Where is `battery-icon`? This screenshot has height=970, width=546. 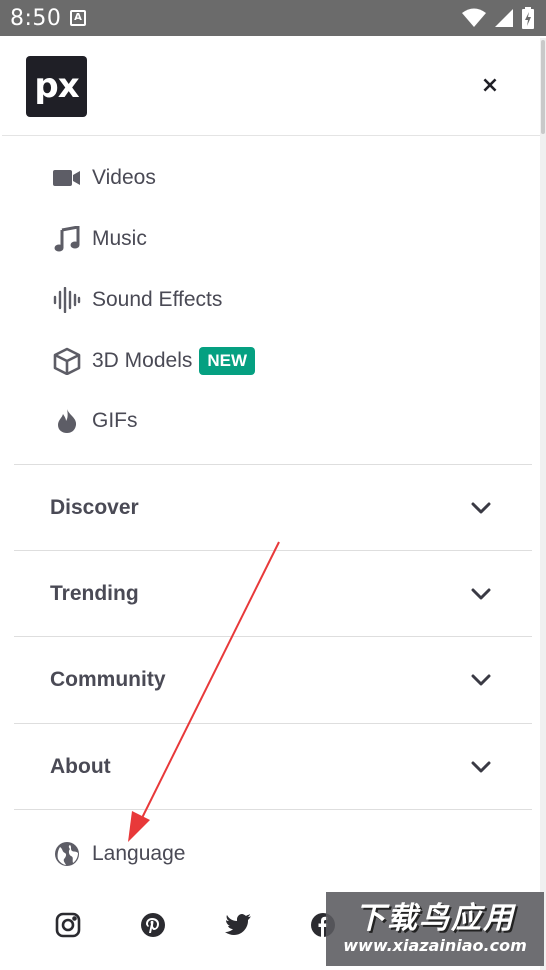 battery-icon is located at coordinates (528, 18).